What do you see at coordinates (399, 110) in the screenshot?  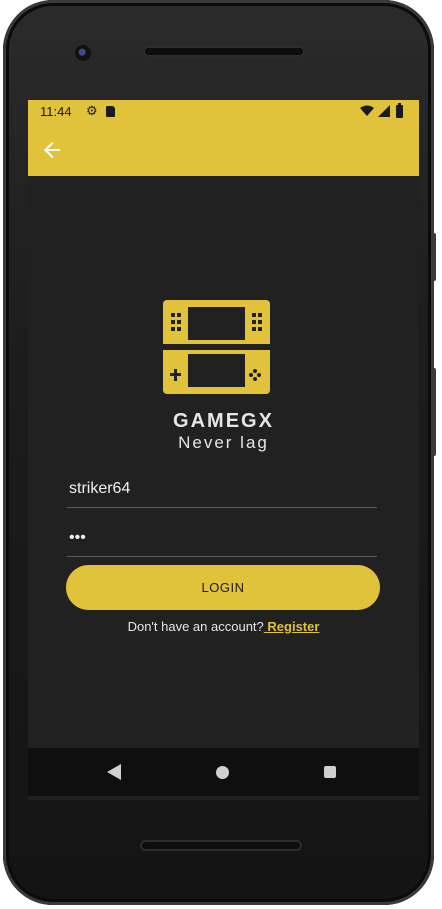 I see `battery-icon` at bounding box center [399, 110].